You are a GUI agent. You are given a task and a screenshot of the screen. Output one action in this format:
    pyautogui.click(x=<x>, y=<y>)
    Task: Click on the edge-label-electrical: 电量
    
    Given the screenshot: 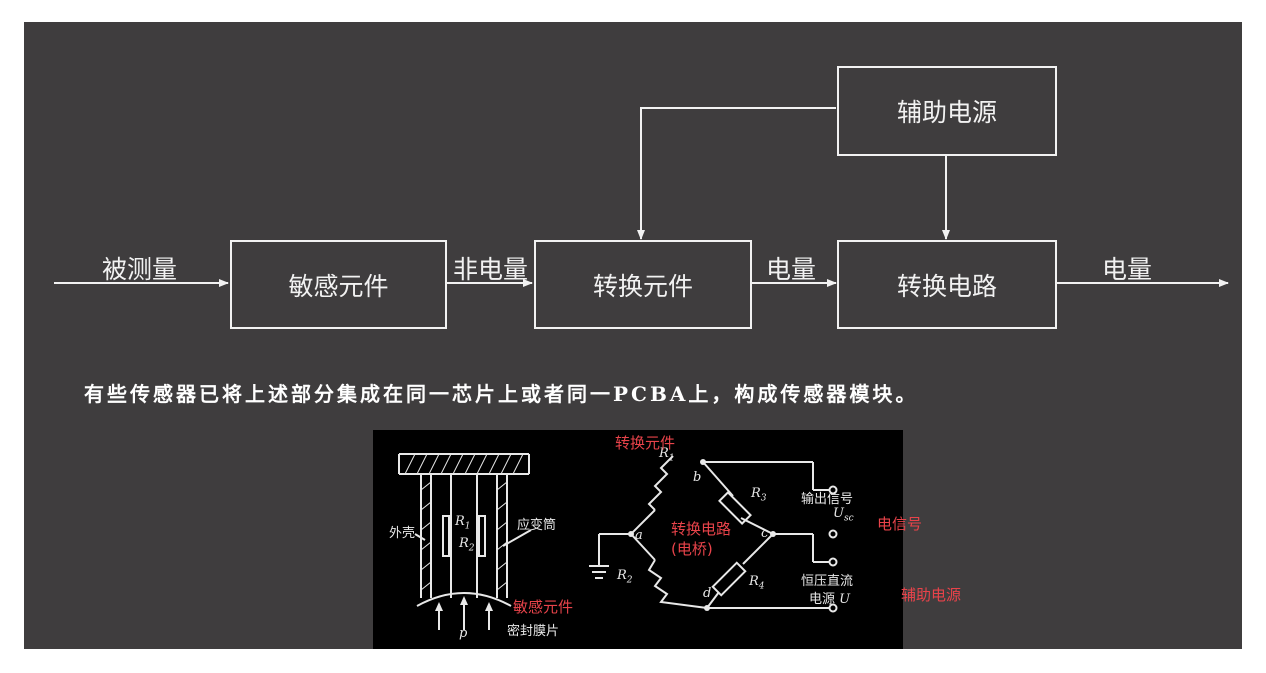 What is the action you would take?
    pyautogui.click(x=791, y=269)
    